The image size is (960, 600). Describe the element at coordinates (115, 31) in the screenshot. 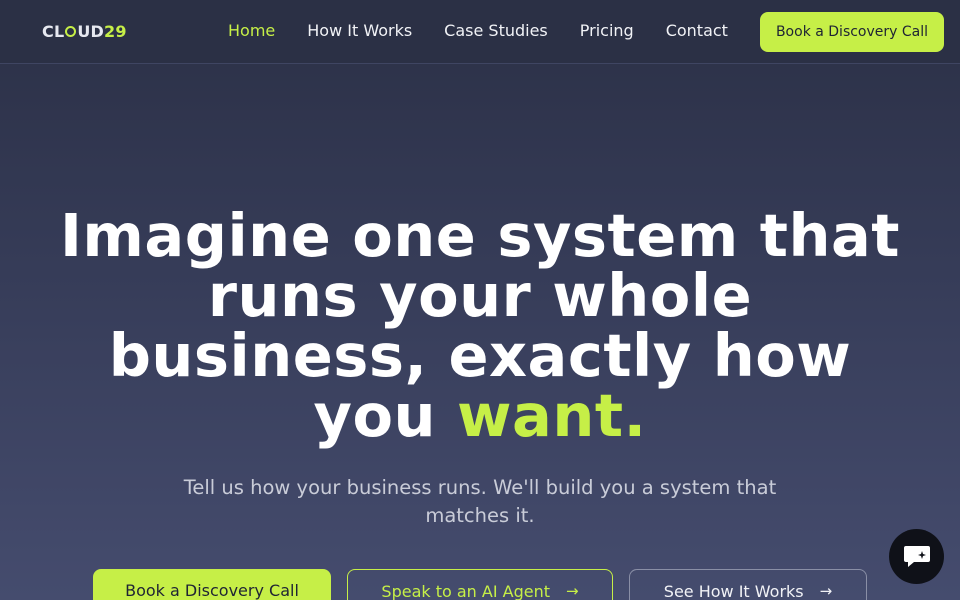

I see `logo-number: 29` at that location.